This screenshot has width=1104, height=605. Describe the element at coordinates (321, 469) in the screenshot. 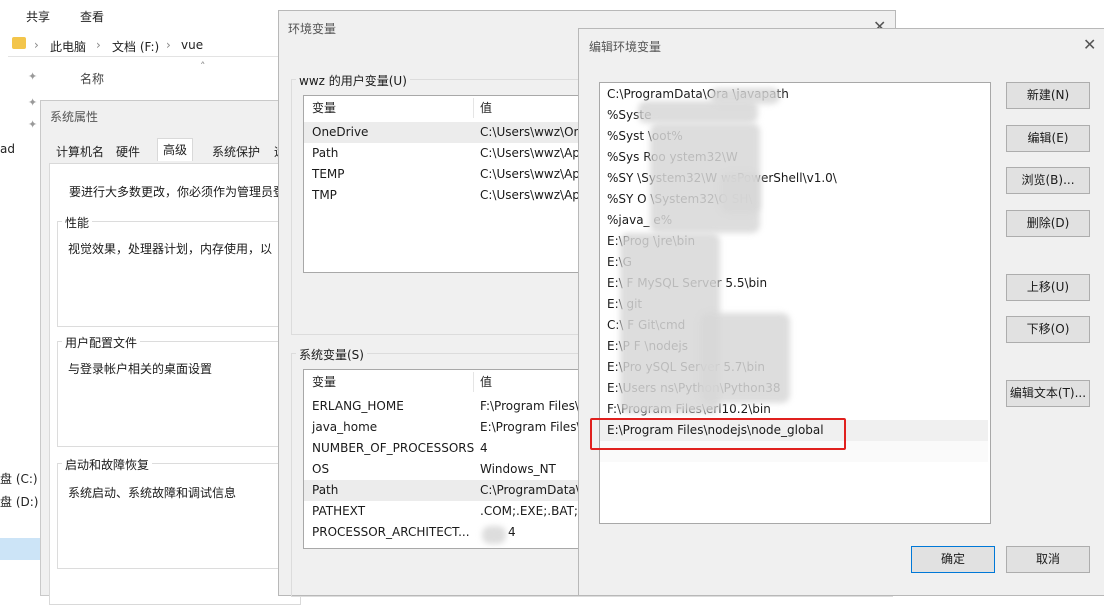

I see `var-name: OS` at that location.